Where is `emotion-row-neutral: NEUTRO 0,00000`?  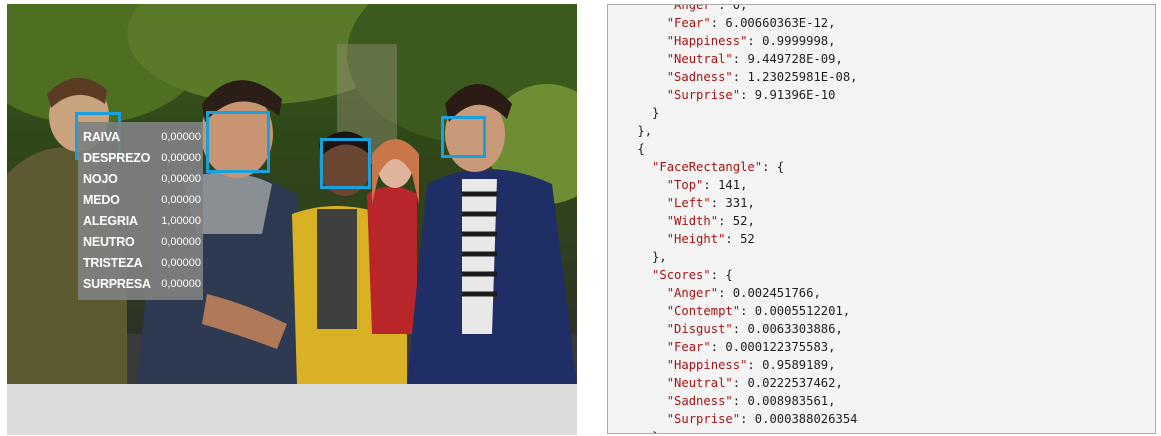
emotion-row-neutral: NEUTRO 0,00000 is located at coordinates (142, 241).